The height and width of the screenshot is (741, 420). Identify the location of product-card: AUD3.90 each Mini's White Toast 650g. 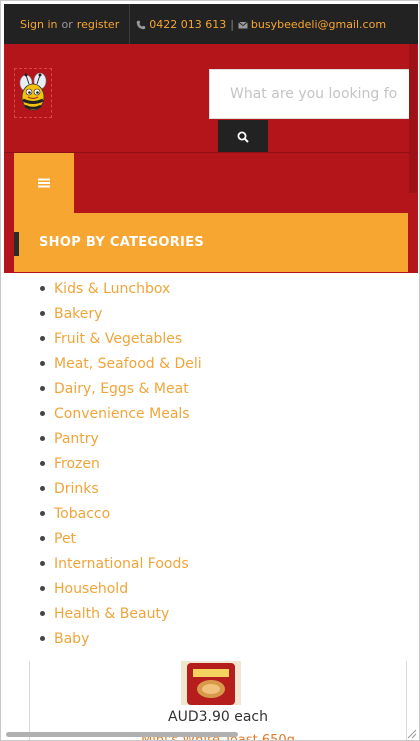
(218, 700).